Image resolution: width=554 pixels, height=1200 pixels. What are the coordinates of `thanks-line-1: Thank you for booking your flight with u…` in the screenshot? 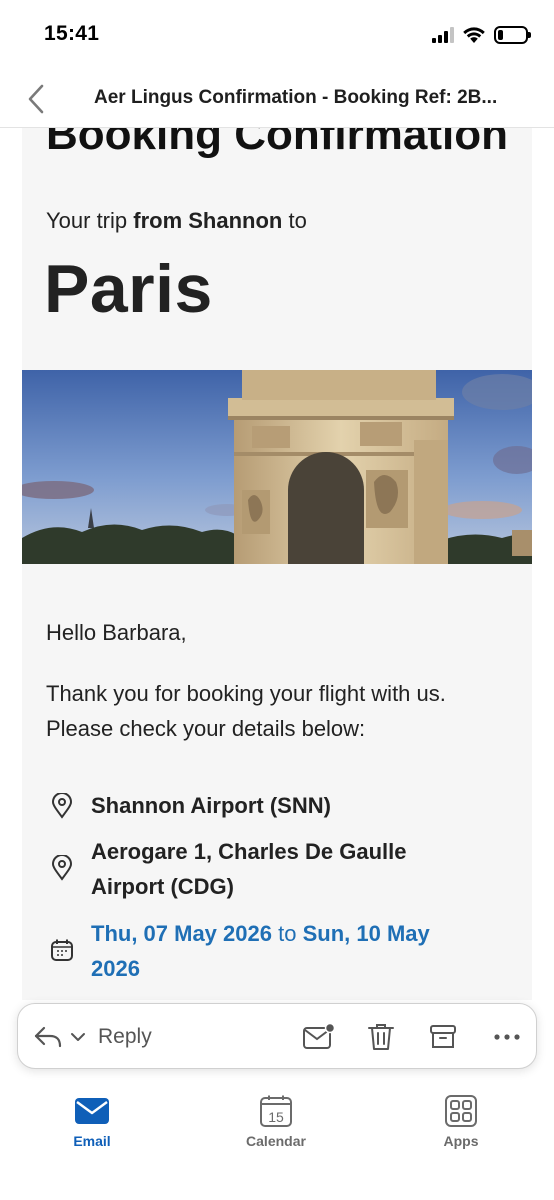 It's located at (246, 693).